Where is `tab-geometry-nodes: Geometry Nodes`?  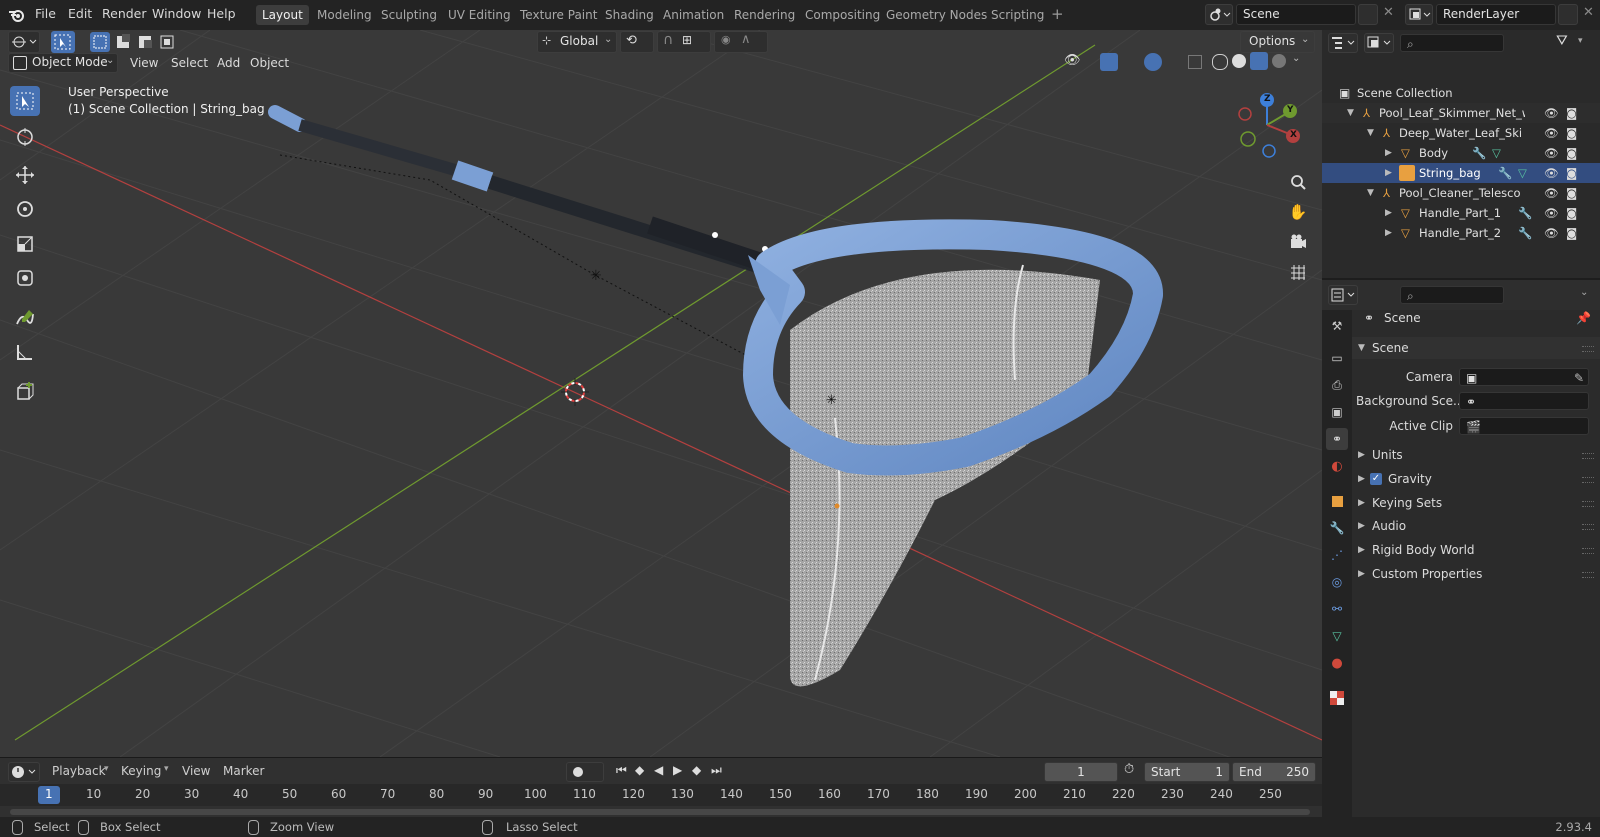 tab-geometry-nodes: Geometry Nodes is located at coordinates (936, 15).